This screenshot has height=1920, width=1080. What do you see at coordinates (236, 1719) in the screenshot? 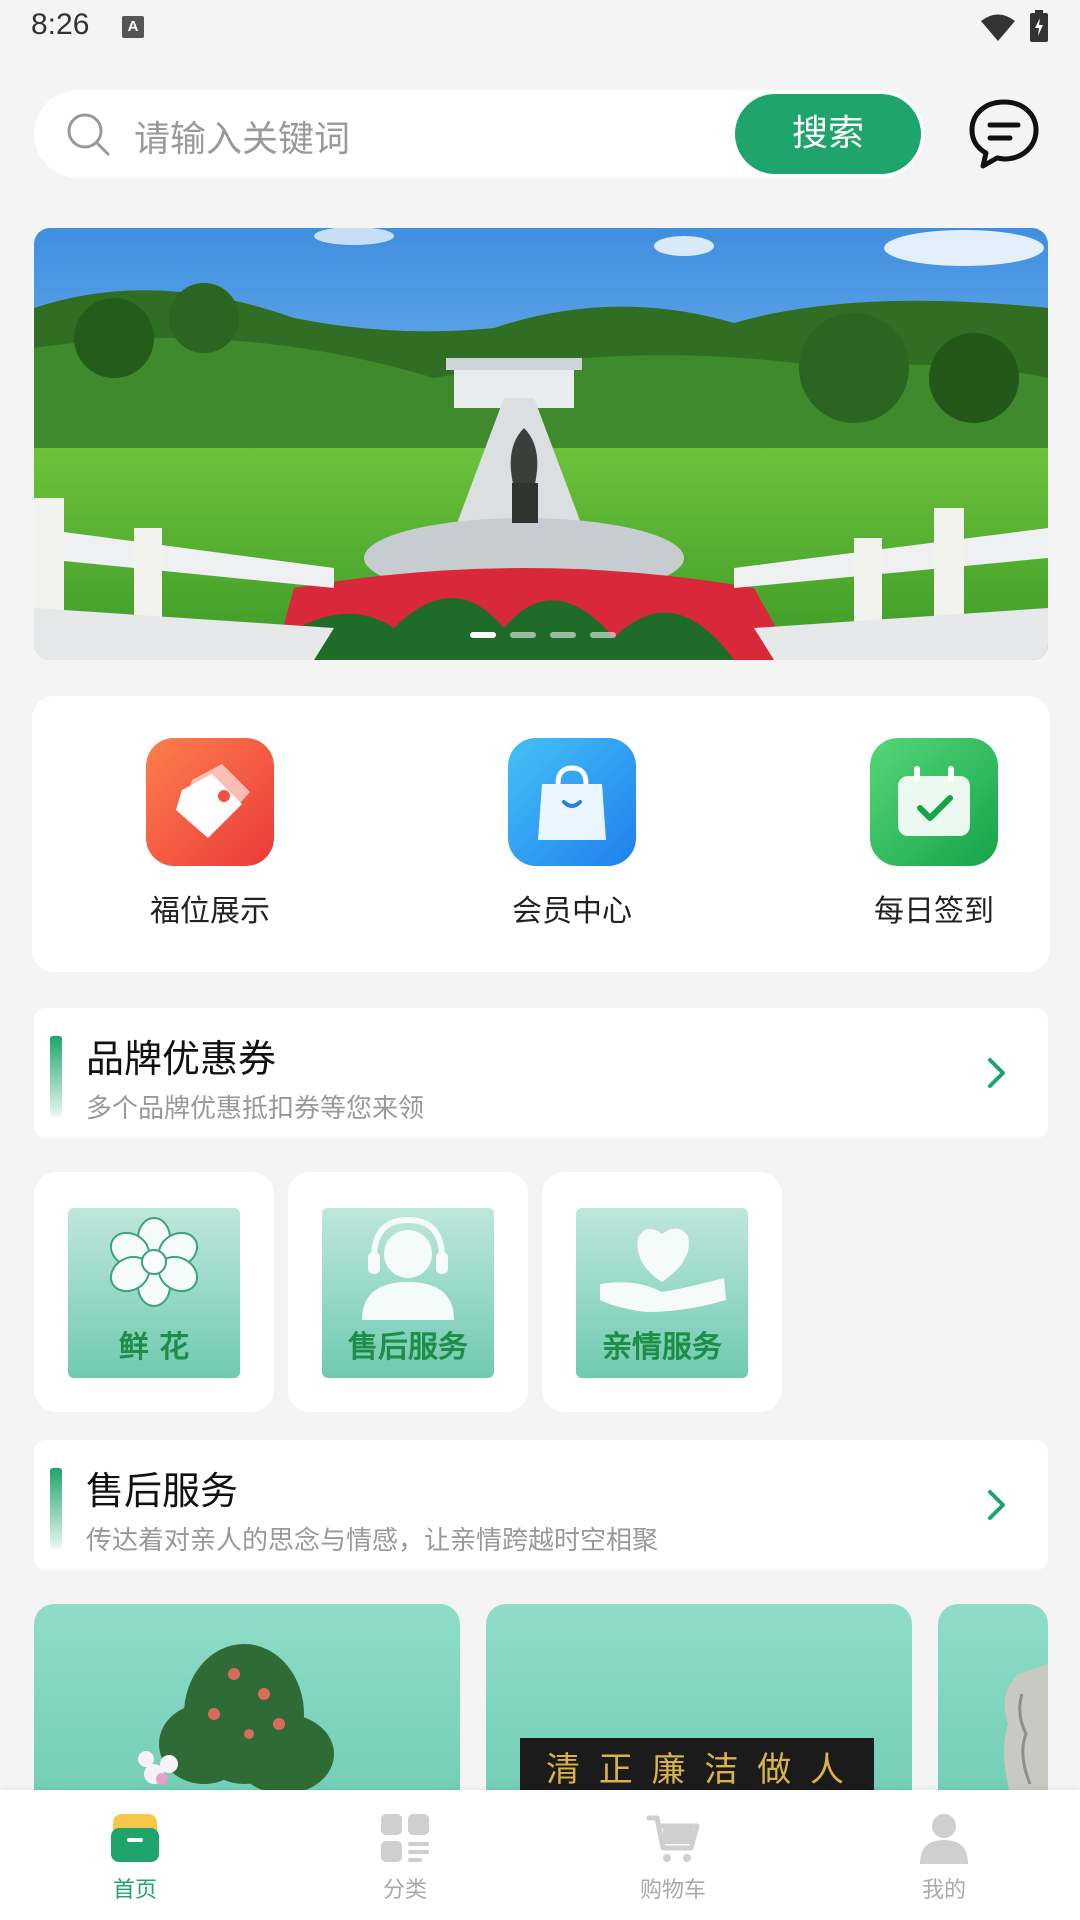
I see `potted-flowers-image` at bounding box center [236, 1719].